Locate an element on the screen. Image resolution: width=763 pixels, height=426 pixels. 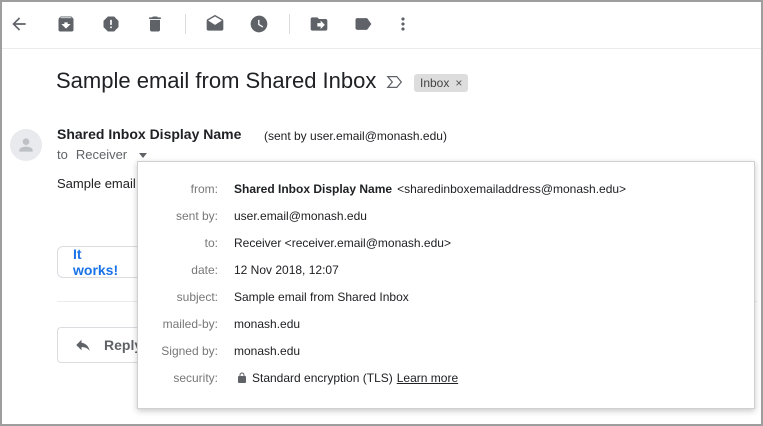
security-text: Standard encryption (TLS) is located at coordinates (322, 378).